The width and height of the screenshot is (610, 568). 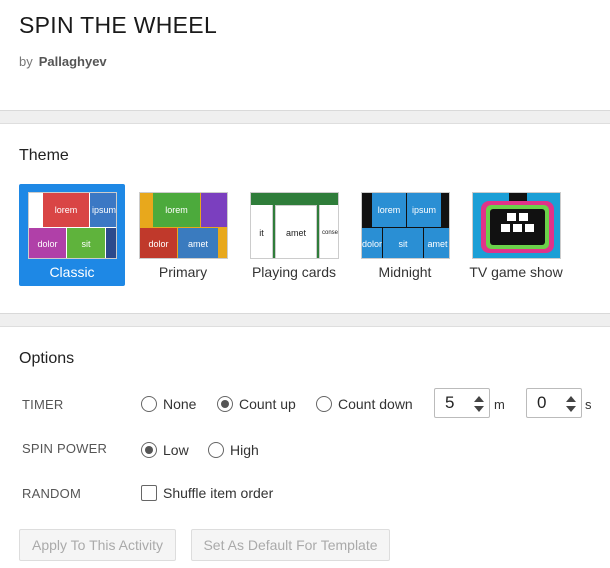 I want to click on theme-label: TV game show, so click(x=516, y=272).